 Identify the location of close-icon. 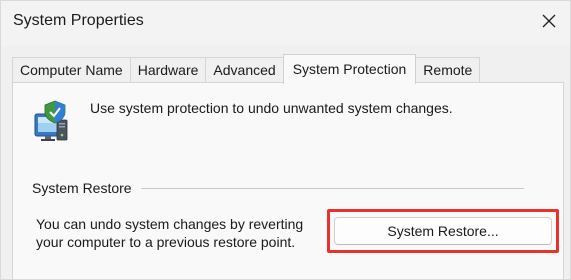
(549, 21).